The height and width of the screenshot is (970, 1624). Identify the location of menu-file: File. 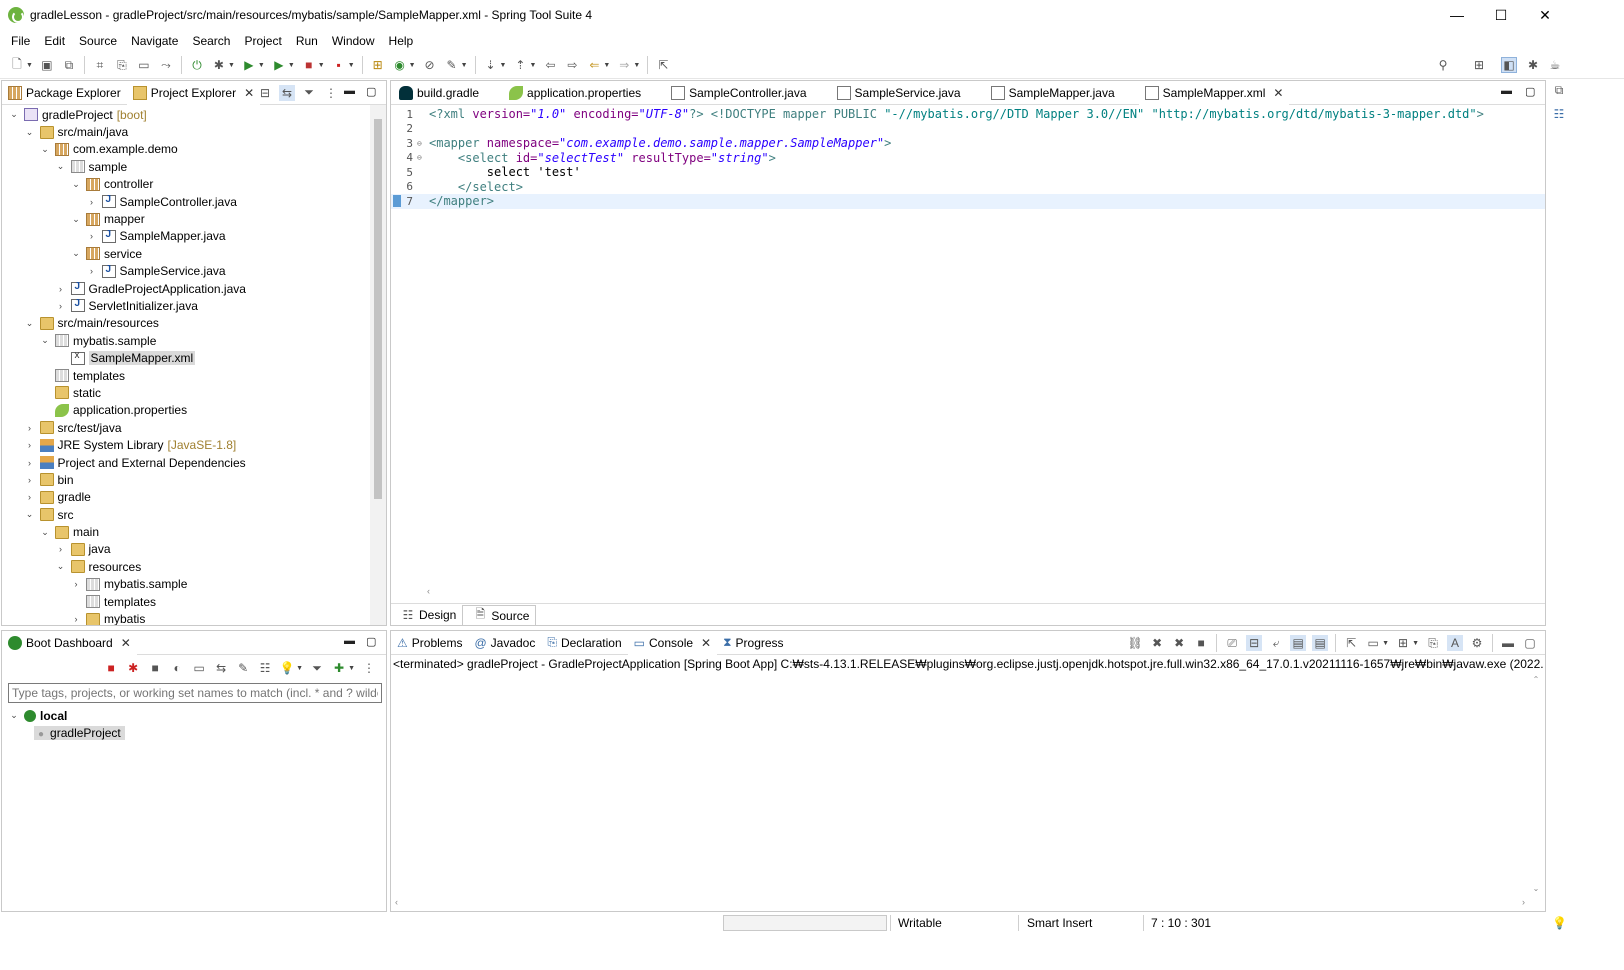
(20, 41).